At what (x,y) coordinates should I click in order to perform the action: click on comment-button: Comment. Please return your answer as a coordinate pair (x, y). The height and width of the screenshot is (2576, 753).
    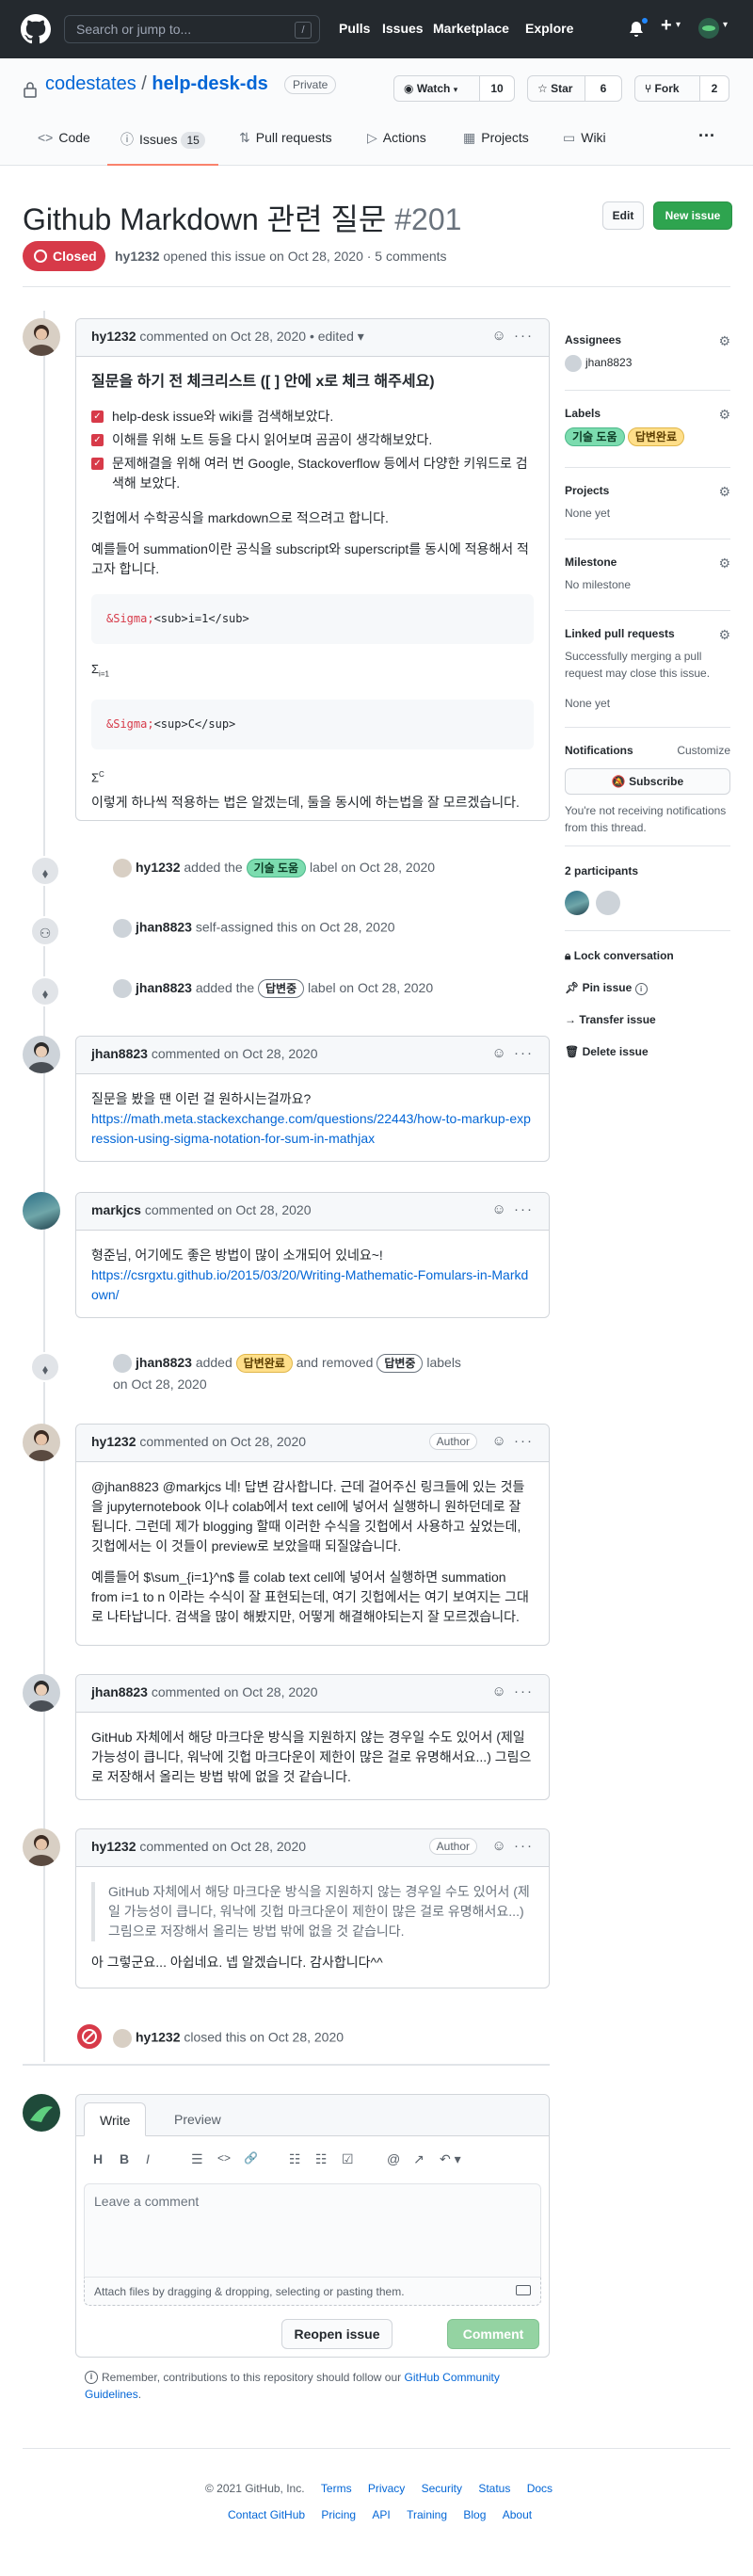
    Looking at the image, I should click on (493, 2334).